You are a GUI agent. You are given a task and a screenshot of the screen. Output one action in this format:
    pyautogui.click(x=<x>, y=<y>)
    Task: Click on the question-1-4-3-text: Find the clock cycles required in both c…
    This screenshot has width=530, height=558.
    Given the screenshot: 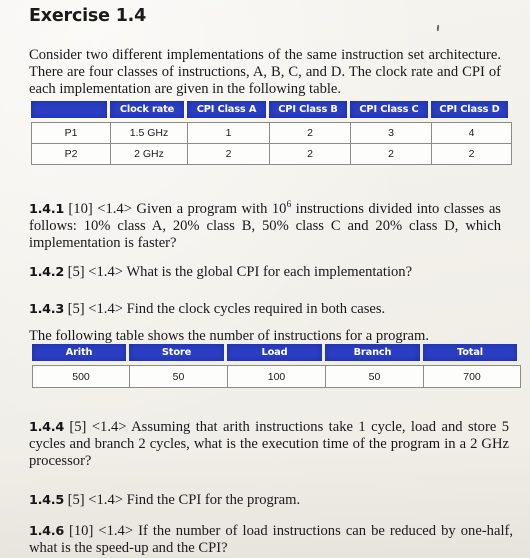 What is the action you would take?
    pyautogui.click(x=256, y=308)
    